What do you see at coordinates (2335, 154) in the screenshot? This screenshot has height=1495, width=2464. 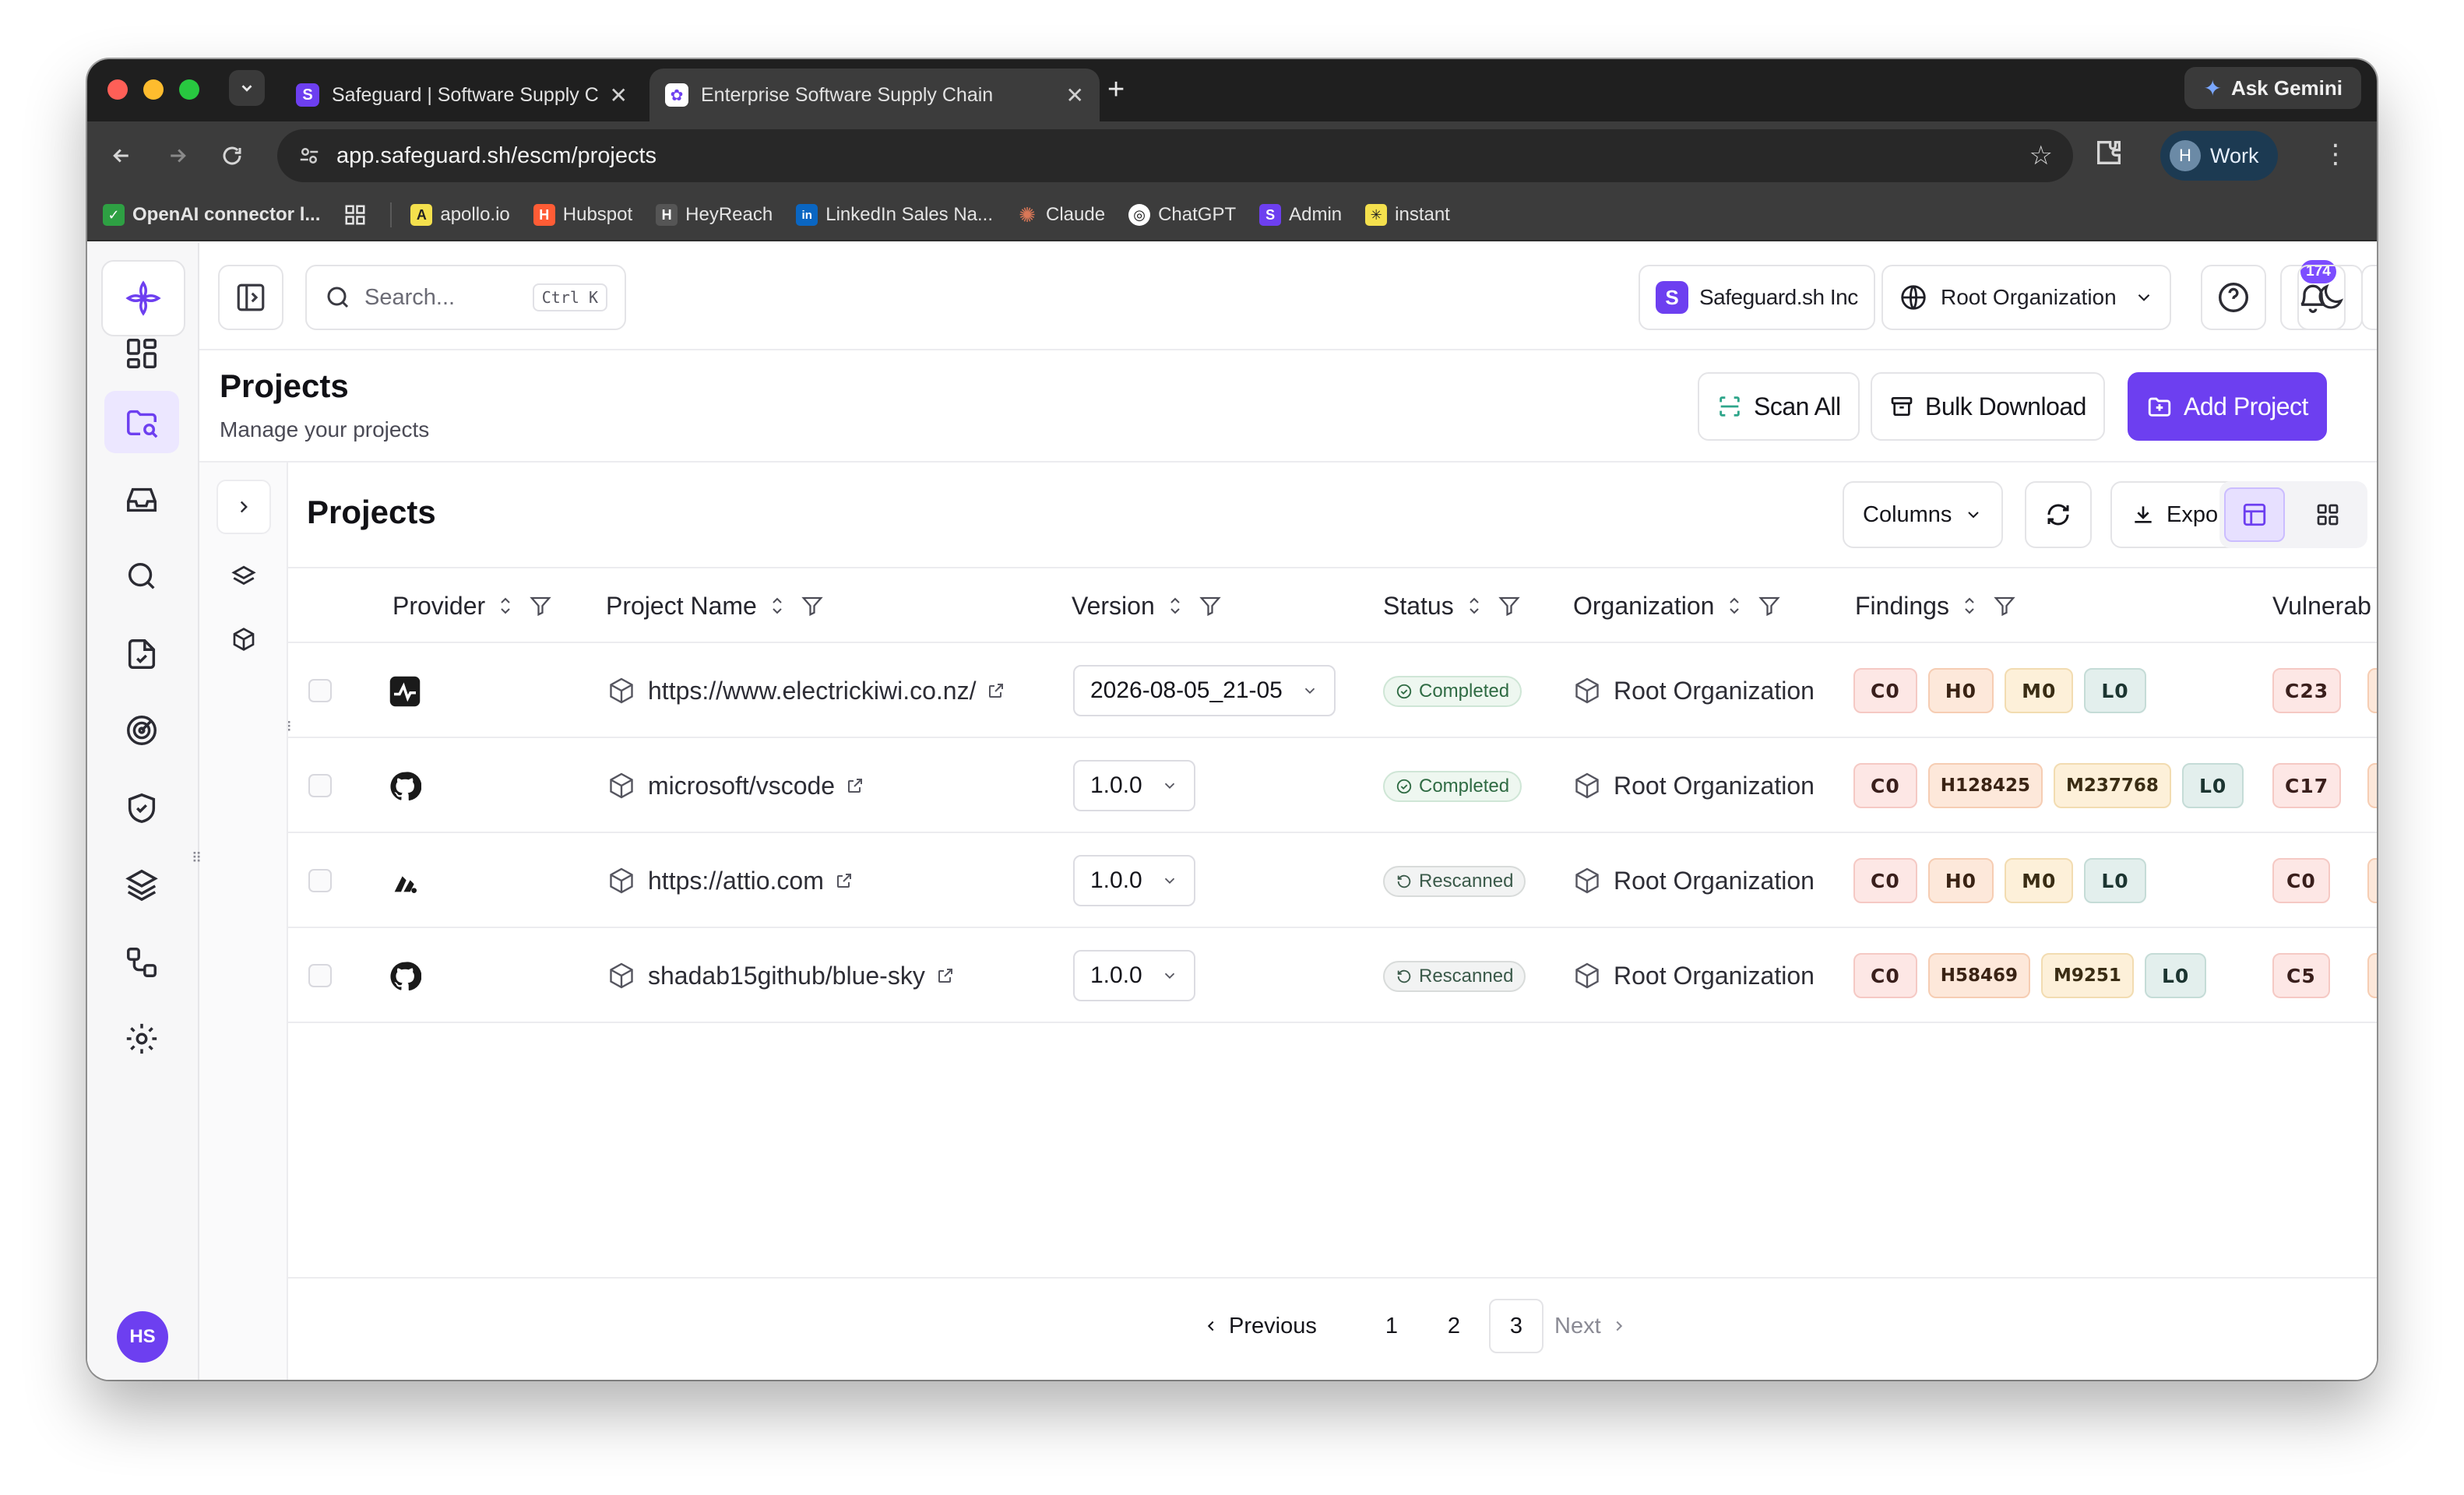 I see `browser-menu-icon: ⋮` at bounding box center [2335, 154].